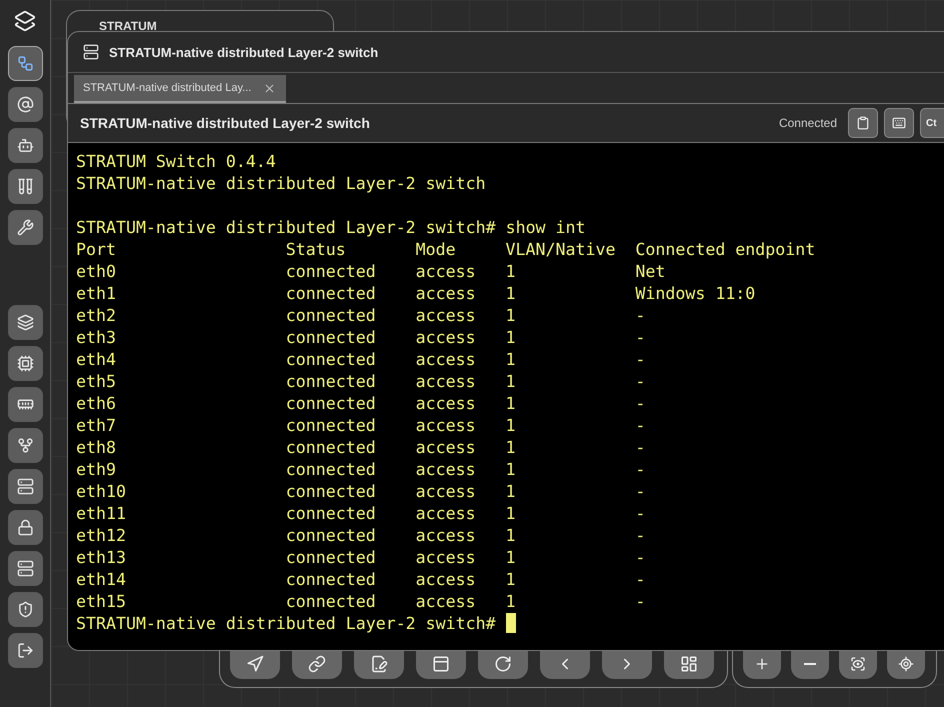  What do you see at coordinates (899, 123) in the screenshot?
I see `keyboard-button` at bounding box center [899, 123].